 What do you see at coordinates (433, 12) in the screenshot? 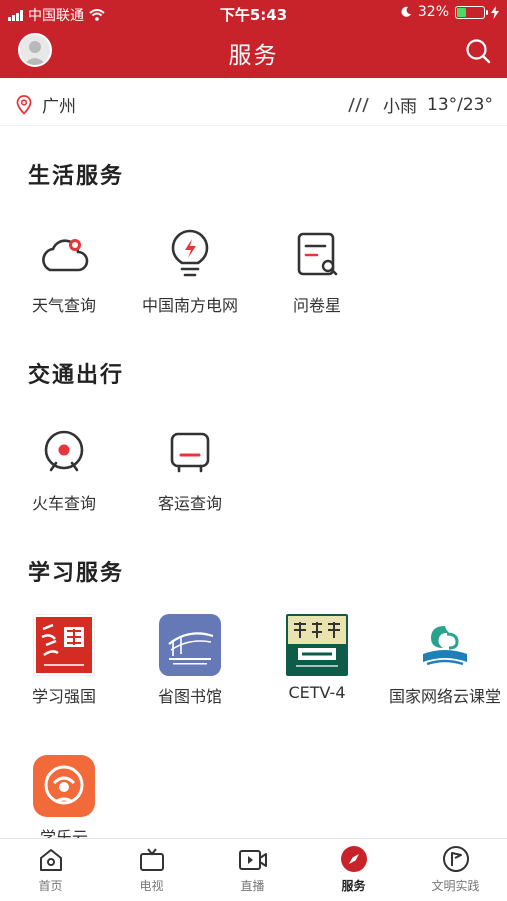
I see `battery-percent: 32%` at bounding box center [433, 12].